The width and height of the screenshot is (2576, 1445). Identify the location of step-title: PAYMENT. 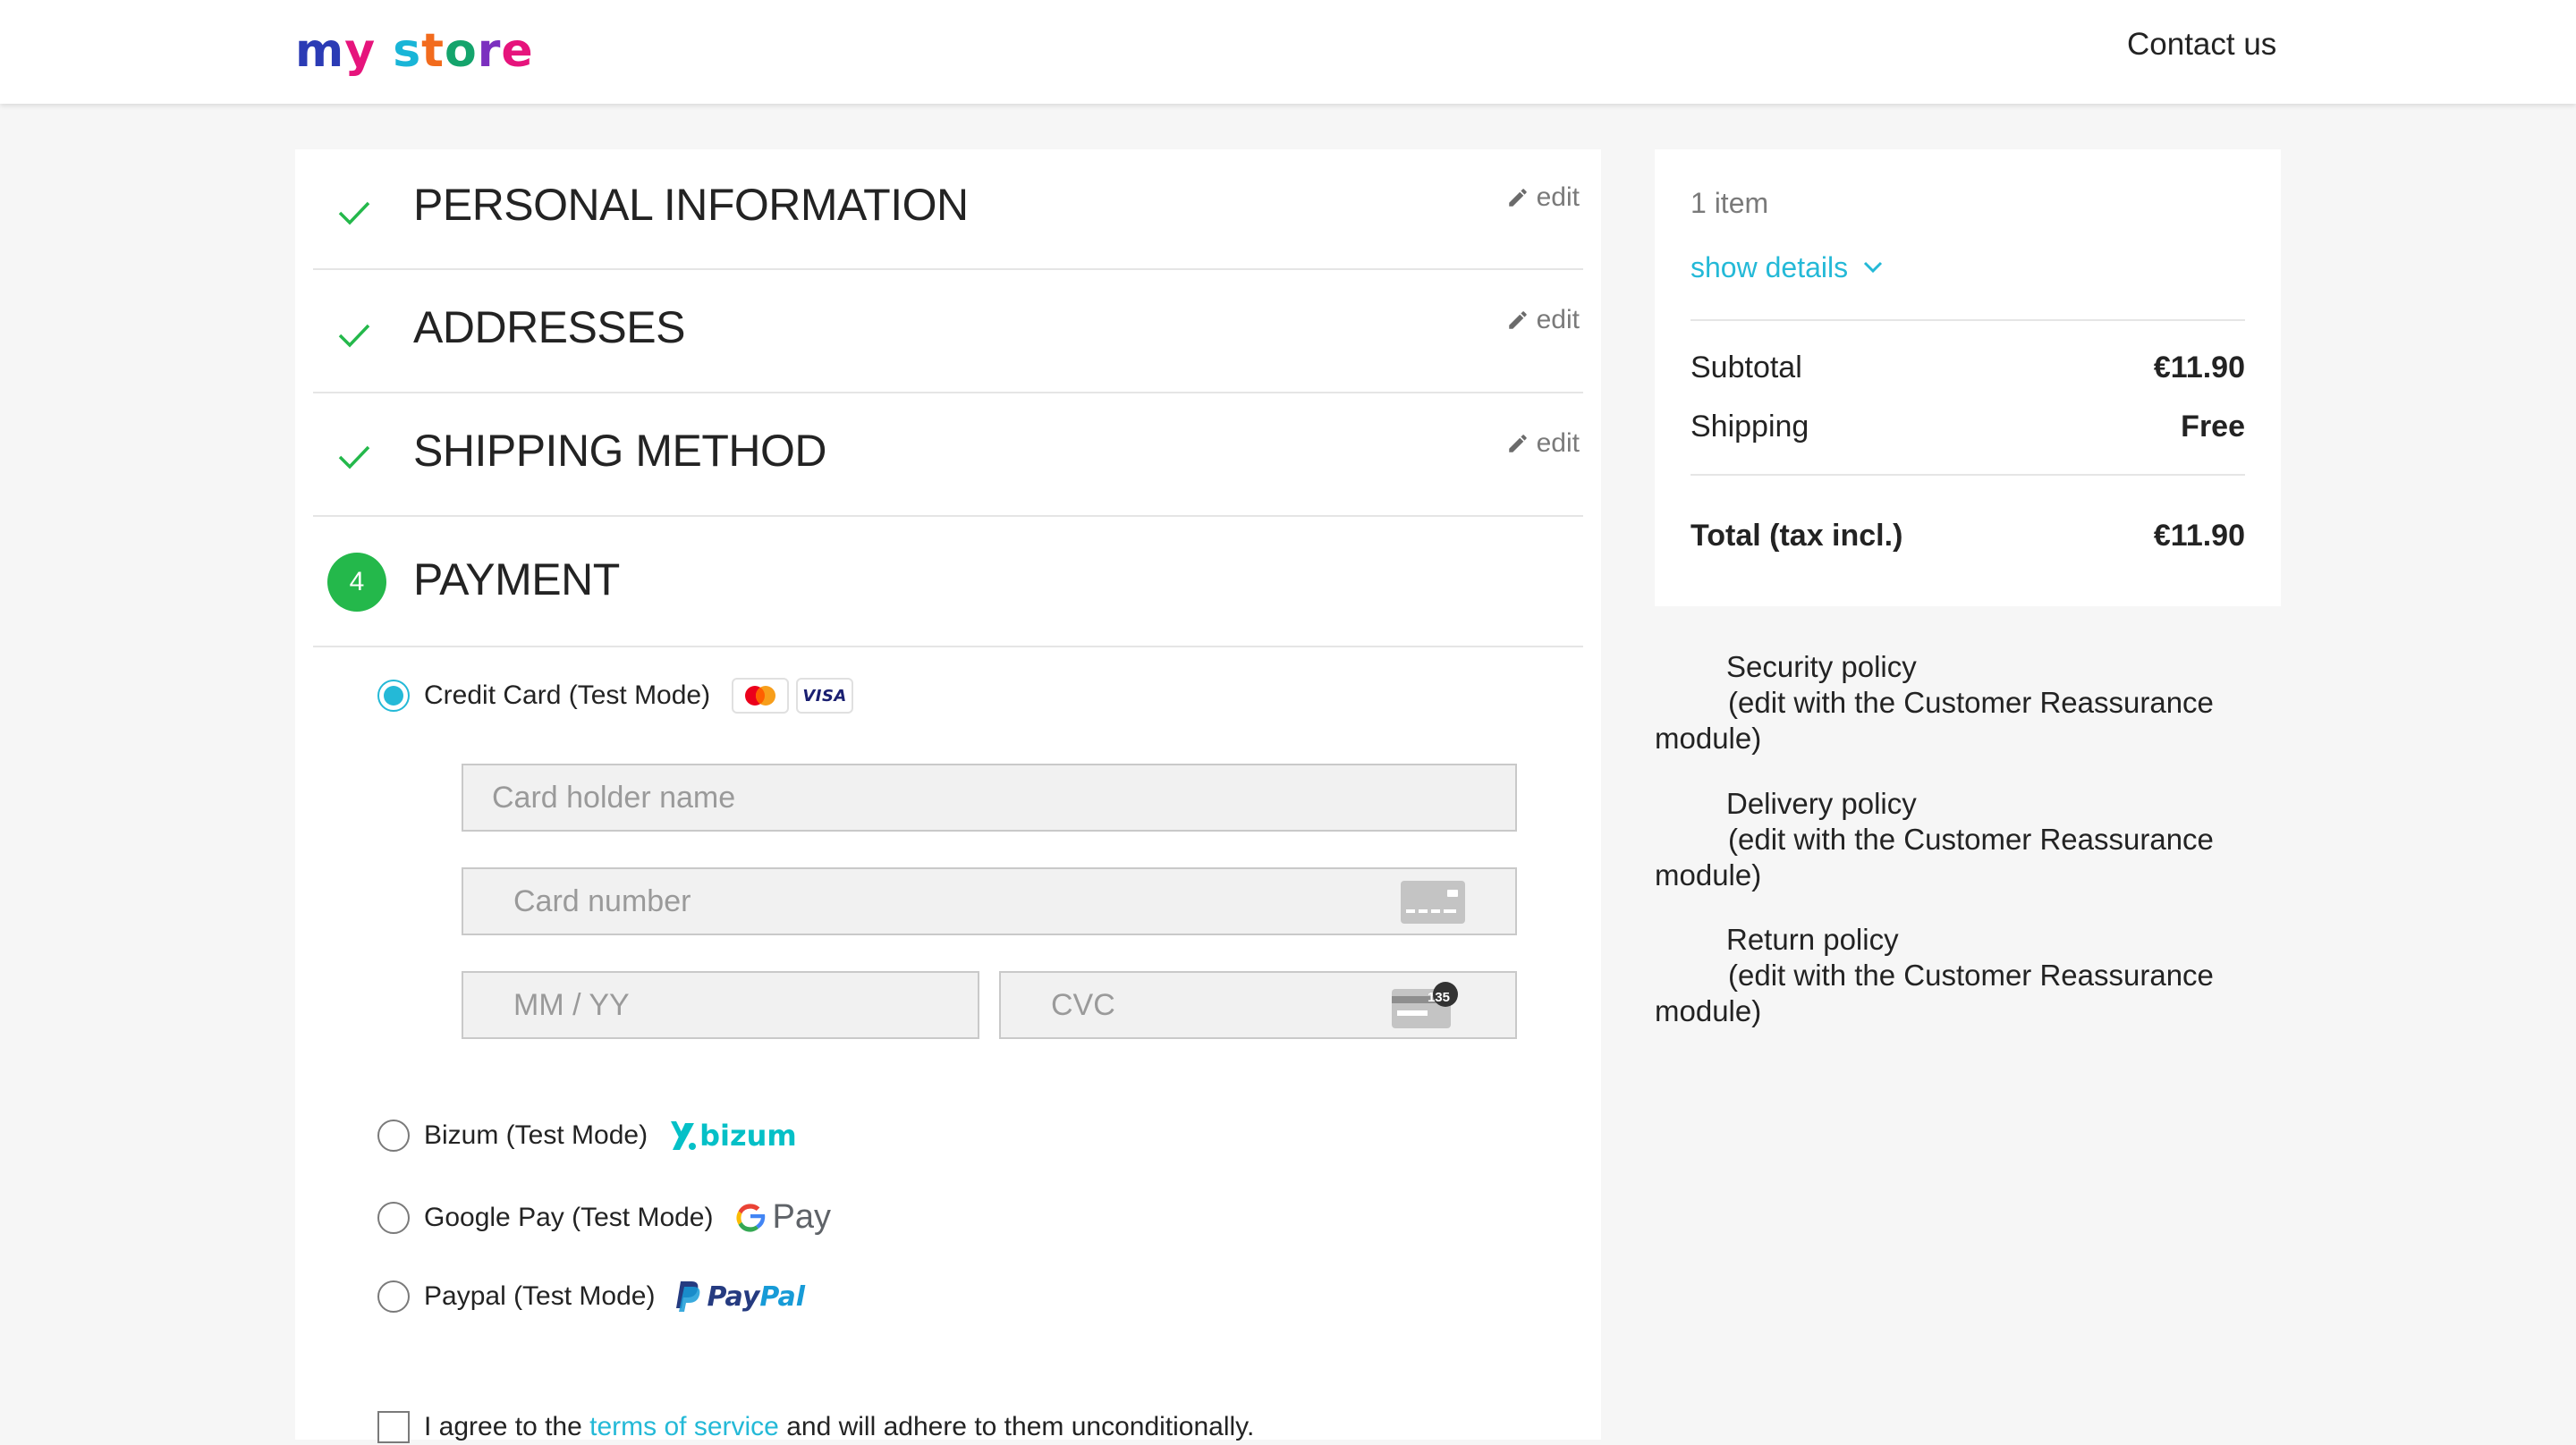
(516, 579).